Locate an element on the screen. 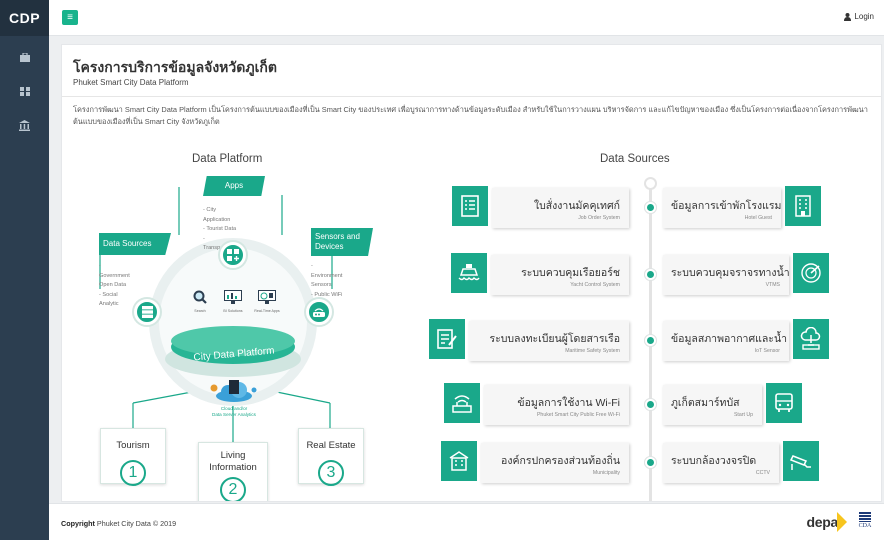 The image size is (884, 540). data-source-title: ภูเก็ตสมาร์ทบัส is located at coordinates (705, 403).